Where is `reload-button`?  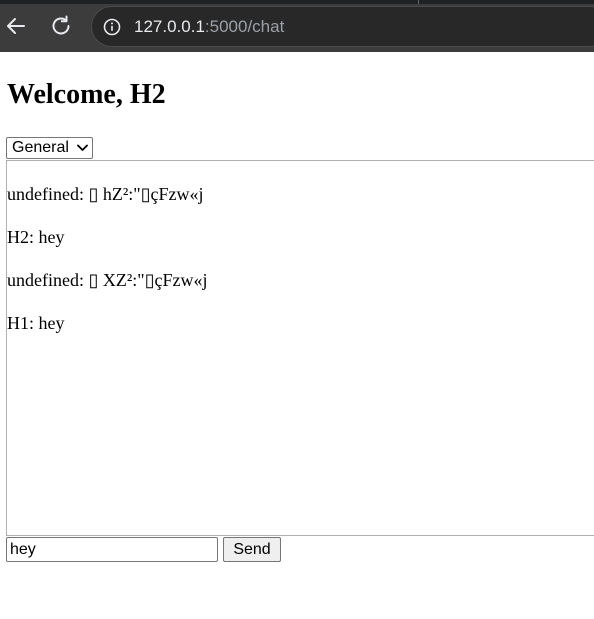 reload-button is located at coordinates (61, 26).